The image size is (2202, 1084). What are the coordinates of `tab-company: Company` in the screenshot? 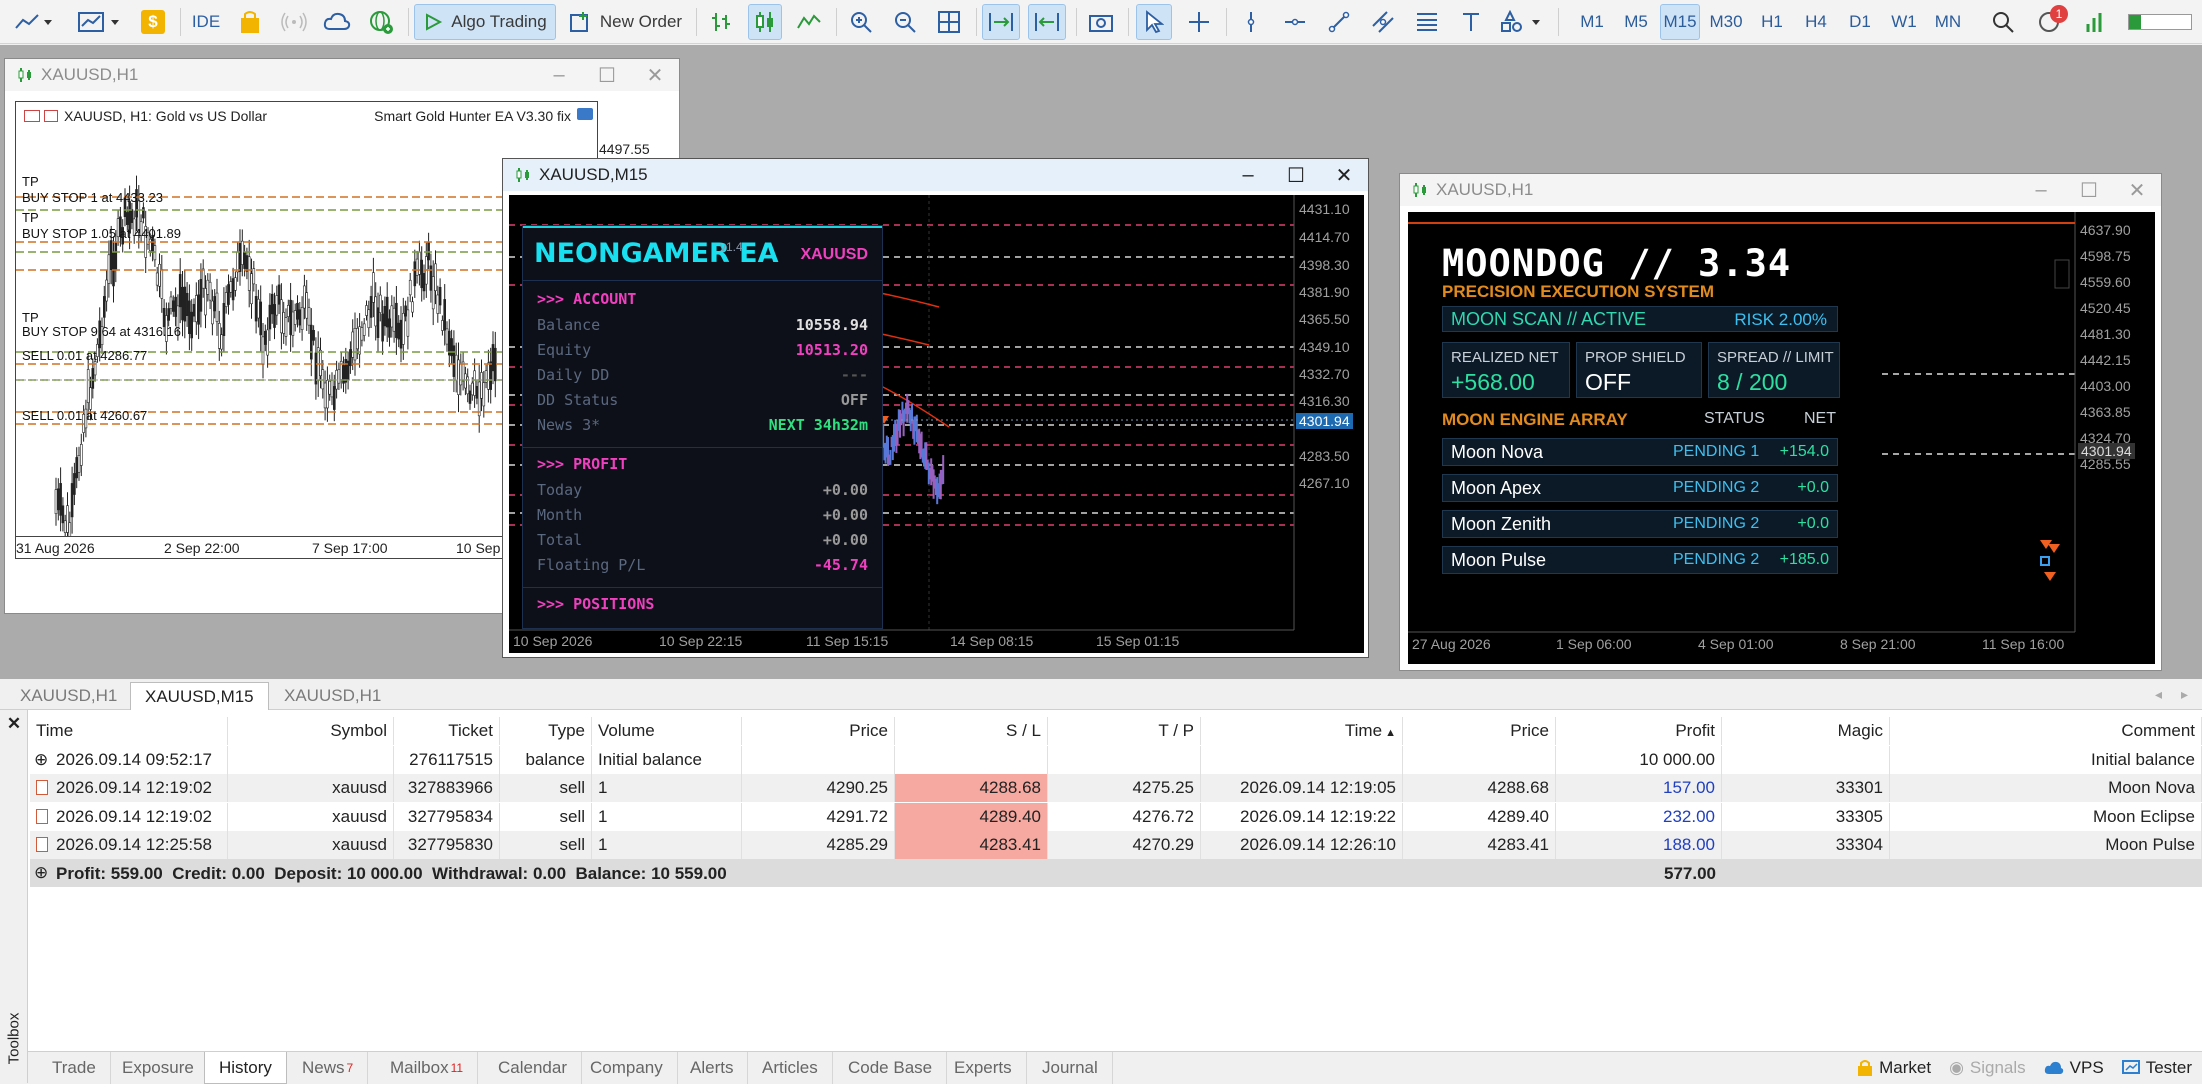 It's located at (627, 1068).